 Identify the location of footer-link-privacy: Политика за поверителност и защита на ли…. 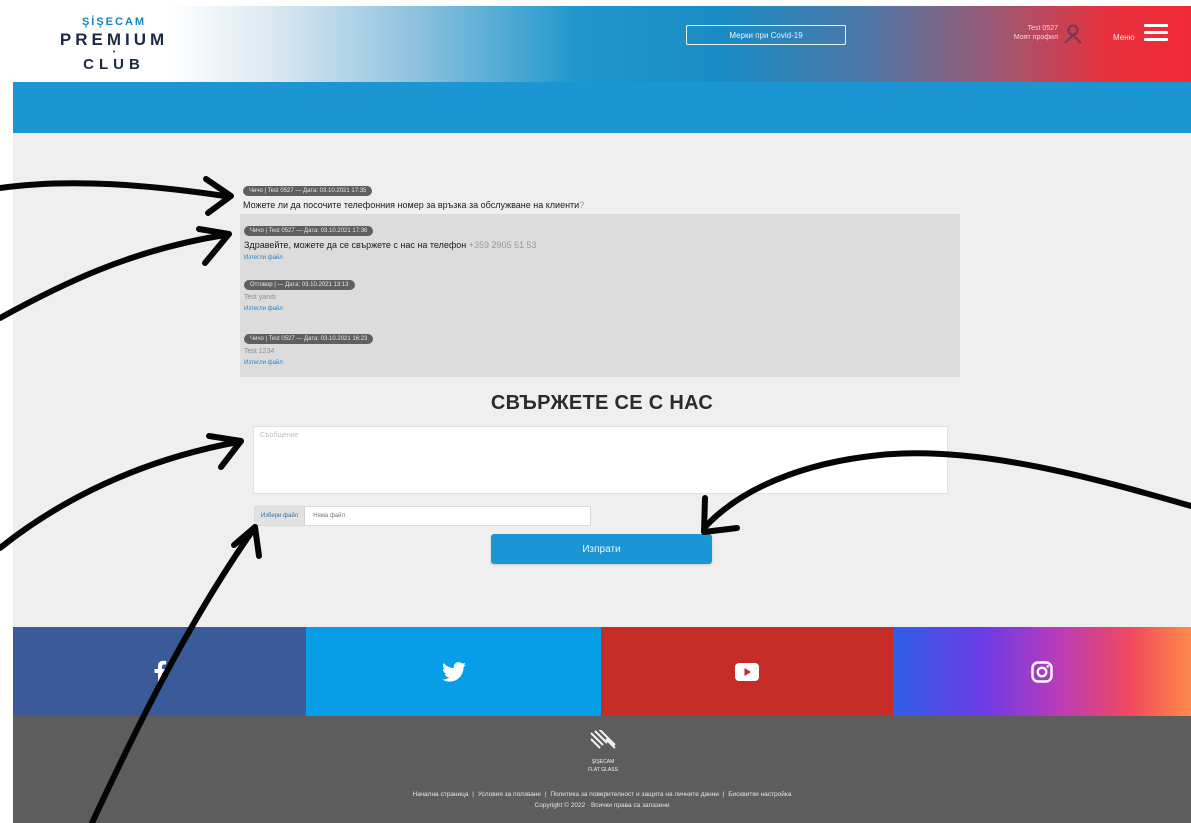
(634, 794).